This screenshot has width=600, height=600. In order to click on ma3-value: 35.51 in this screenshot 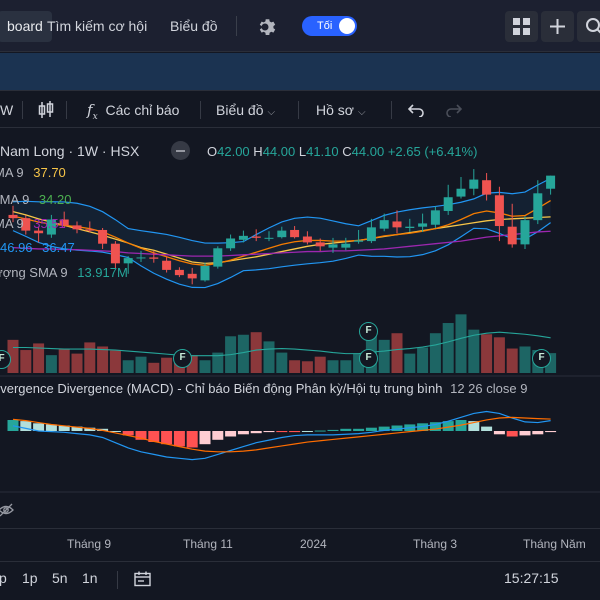, I will do `click(49, 223)`.